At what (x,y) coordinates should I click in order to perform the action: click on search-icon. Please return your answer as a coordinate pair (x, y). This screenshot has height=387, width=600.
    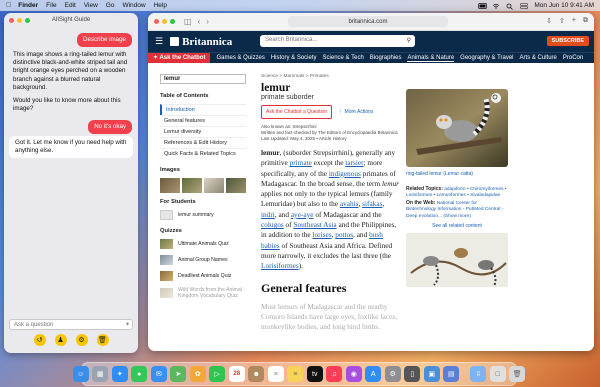
    Looking at the image, I should click on (510, 6).